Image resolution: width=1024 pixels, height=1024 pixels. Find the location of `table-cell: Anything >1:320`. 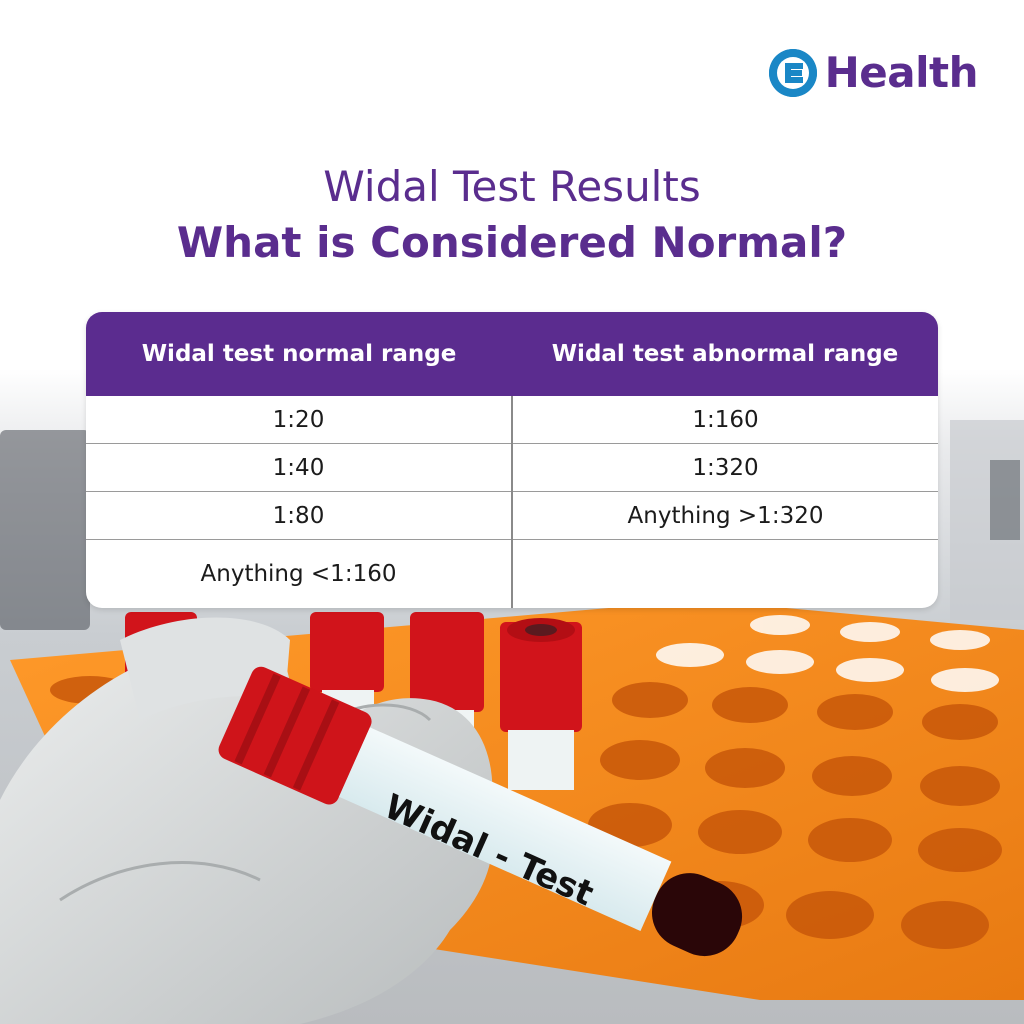

table-cell: Anything >1:320 is located at coordinates (725, 516).